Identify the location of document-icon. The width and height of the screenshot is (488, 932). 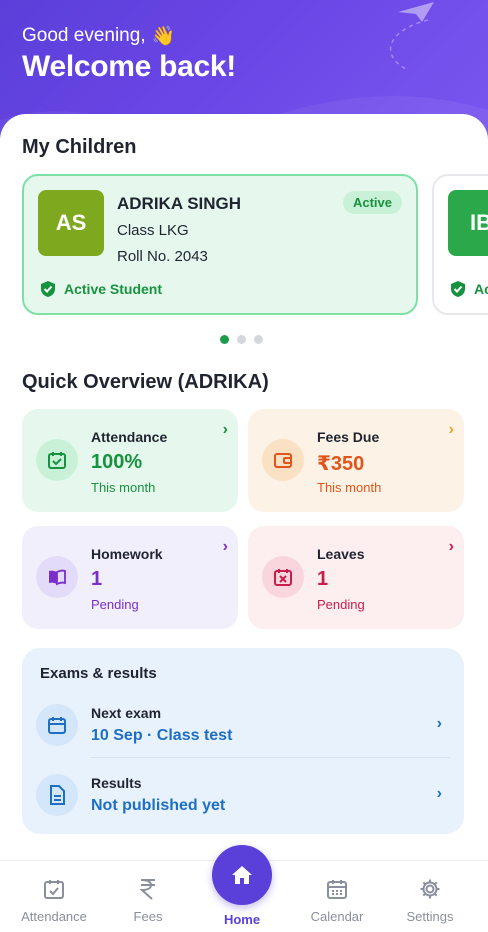
(57, 795).